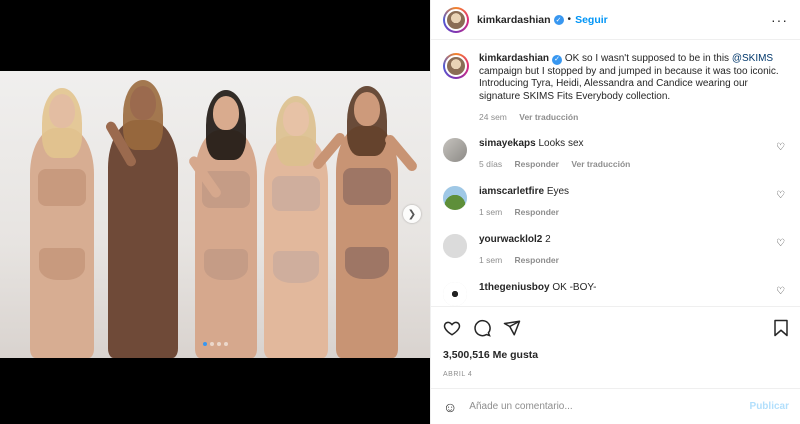 Image resolution: width=800 pixels, height=424 pixels. What do you see at coordinates (615, 342) in the screenshot?
I see `post-actions: 3,500,516 Me gusta ABRIL 4` at bounding box center [615, 342].